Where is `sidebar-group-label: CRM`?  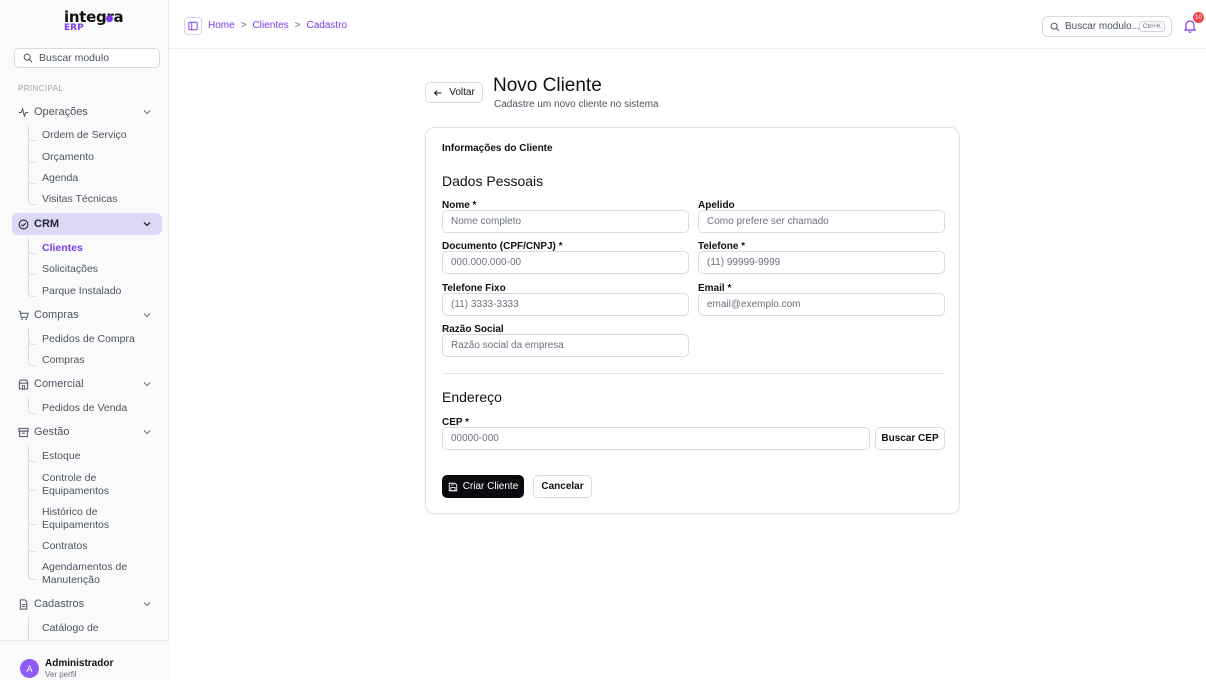 sidebar-group-label: CRM is located at coordinates (47, 224).